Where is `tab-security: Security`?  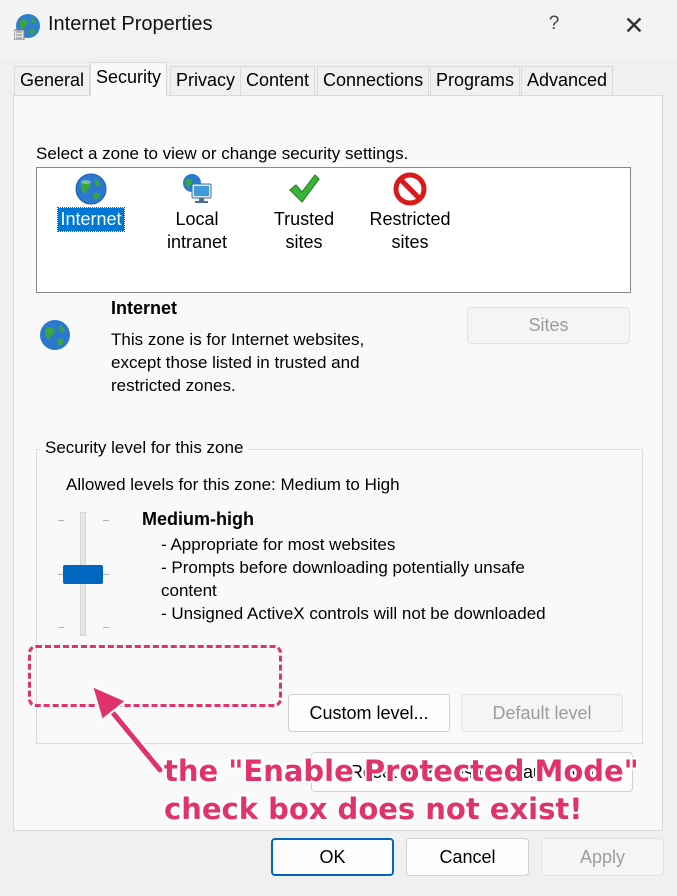
tab-security: Security is located at coordinates (129, 79).